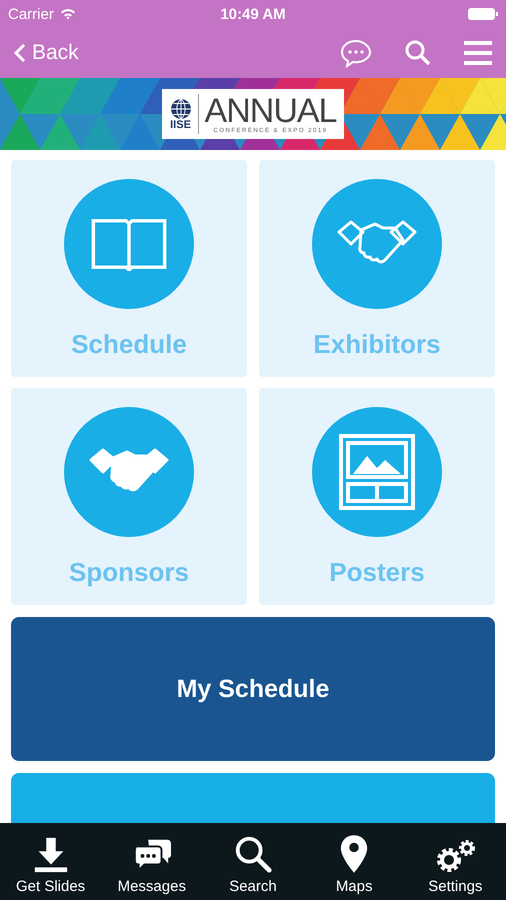 This screenshot has width=506, height=900. What do you see at coordinates (478, 53) in the screenshot?
I see `menu-icon` at bounding box center [478, 53].